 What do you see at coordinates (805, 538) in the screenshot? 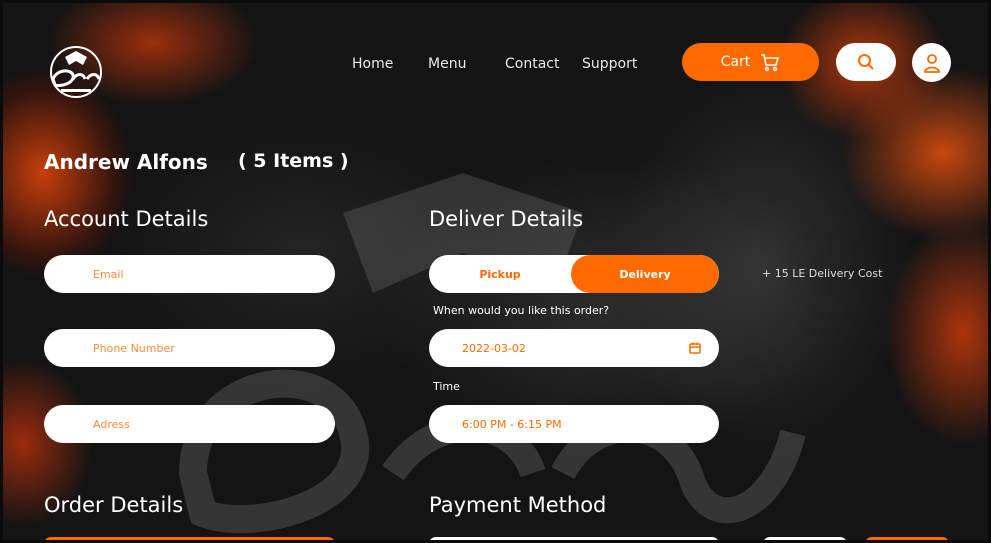
I see `payment-option-secondary` at bounding box center [805, 538].